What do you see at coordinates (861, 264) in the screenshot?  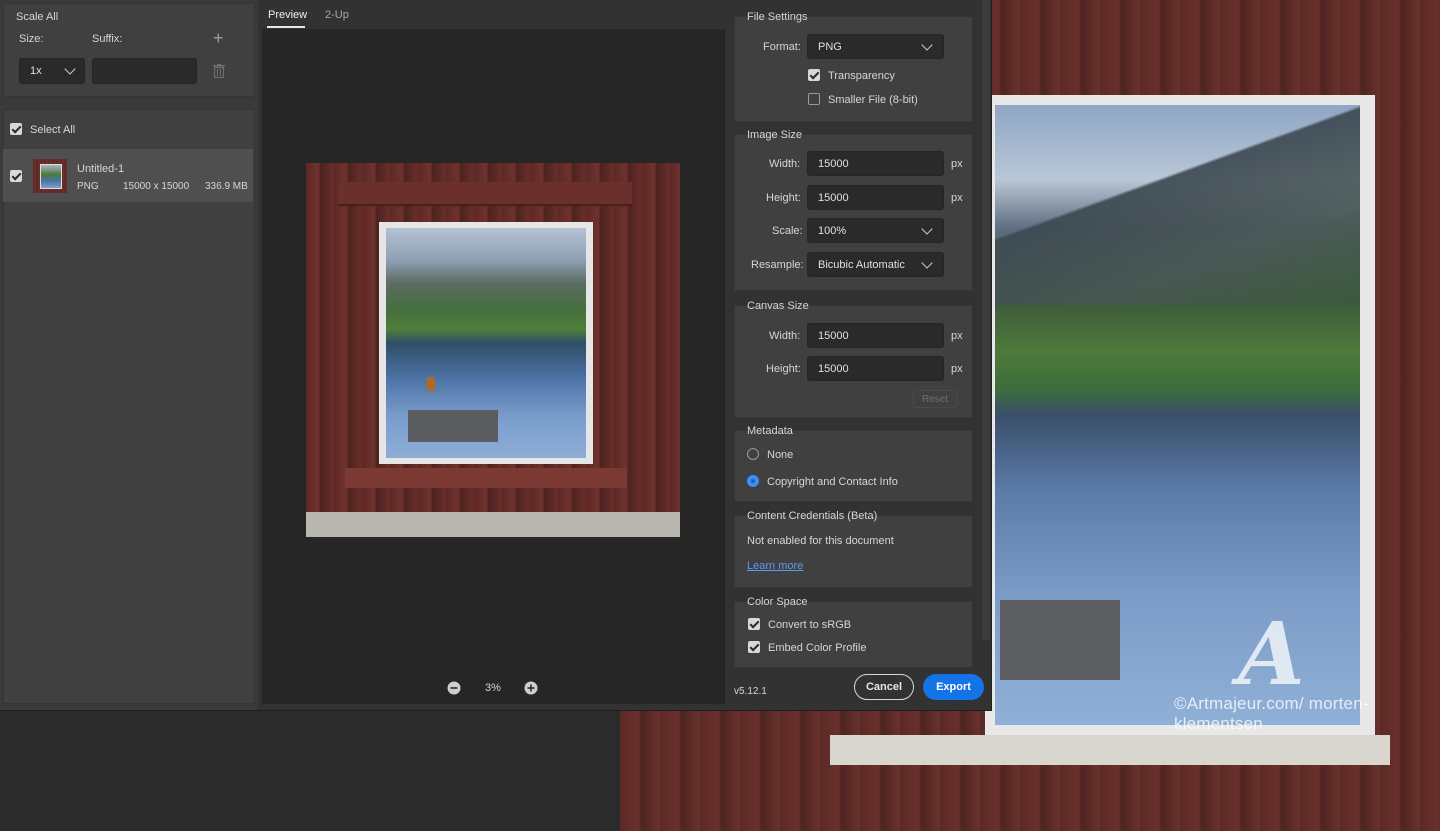 I see `resample-value: Bicubic Automatic` at bounding box center [861, 264].